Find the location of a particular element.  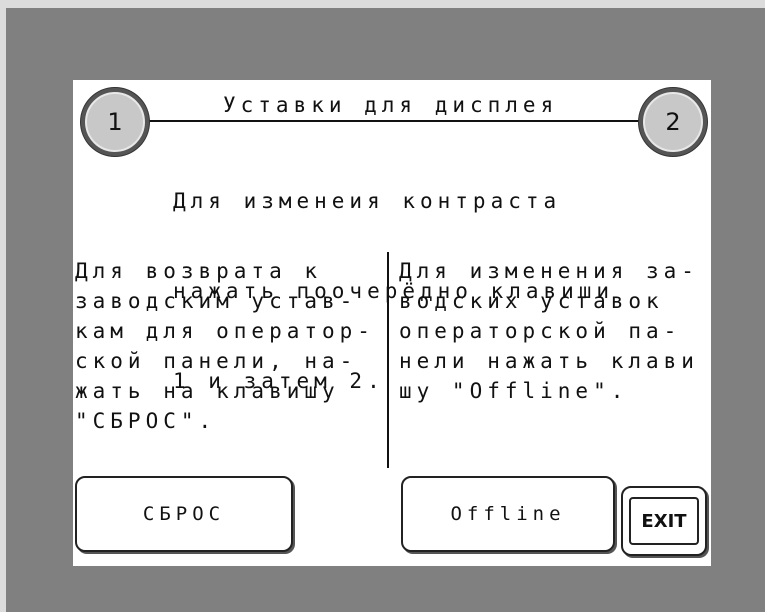

offline-button-label: Offline is located at coordinates (508, 514).